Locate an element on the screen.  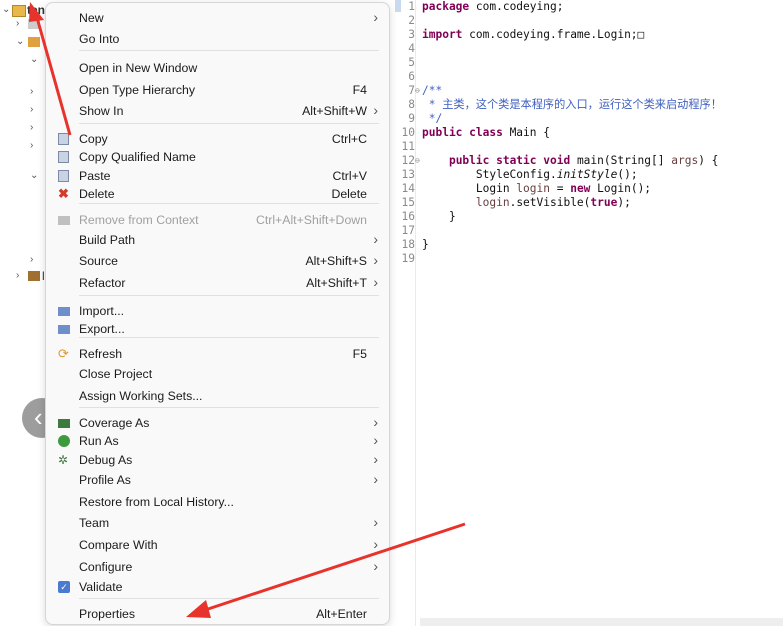
arrow-to-project is located at coordinates (50, 69).